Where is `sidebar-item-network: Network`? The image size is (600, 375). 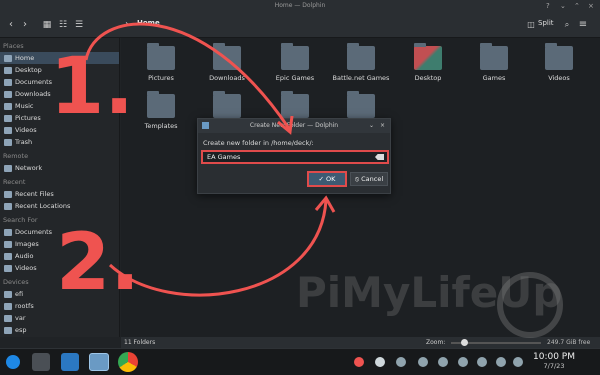
sidebar-item-network: Network is located at coordinates (59, 168).